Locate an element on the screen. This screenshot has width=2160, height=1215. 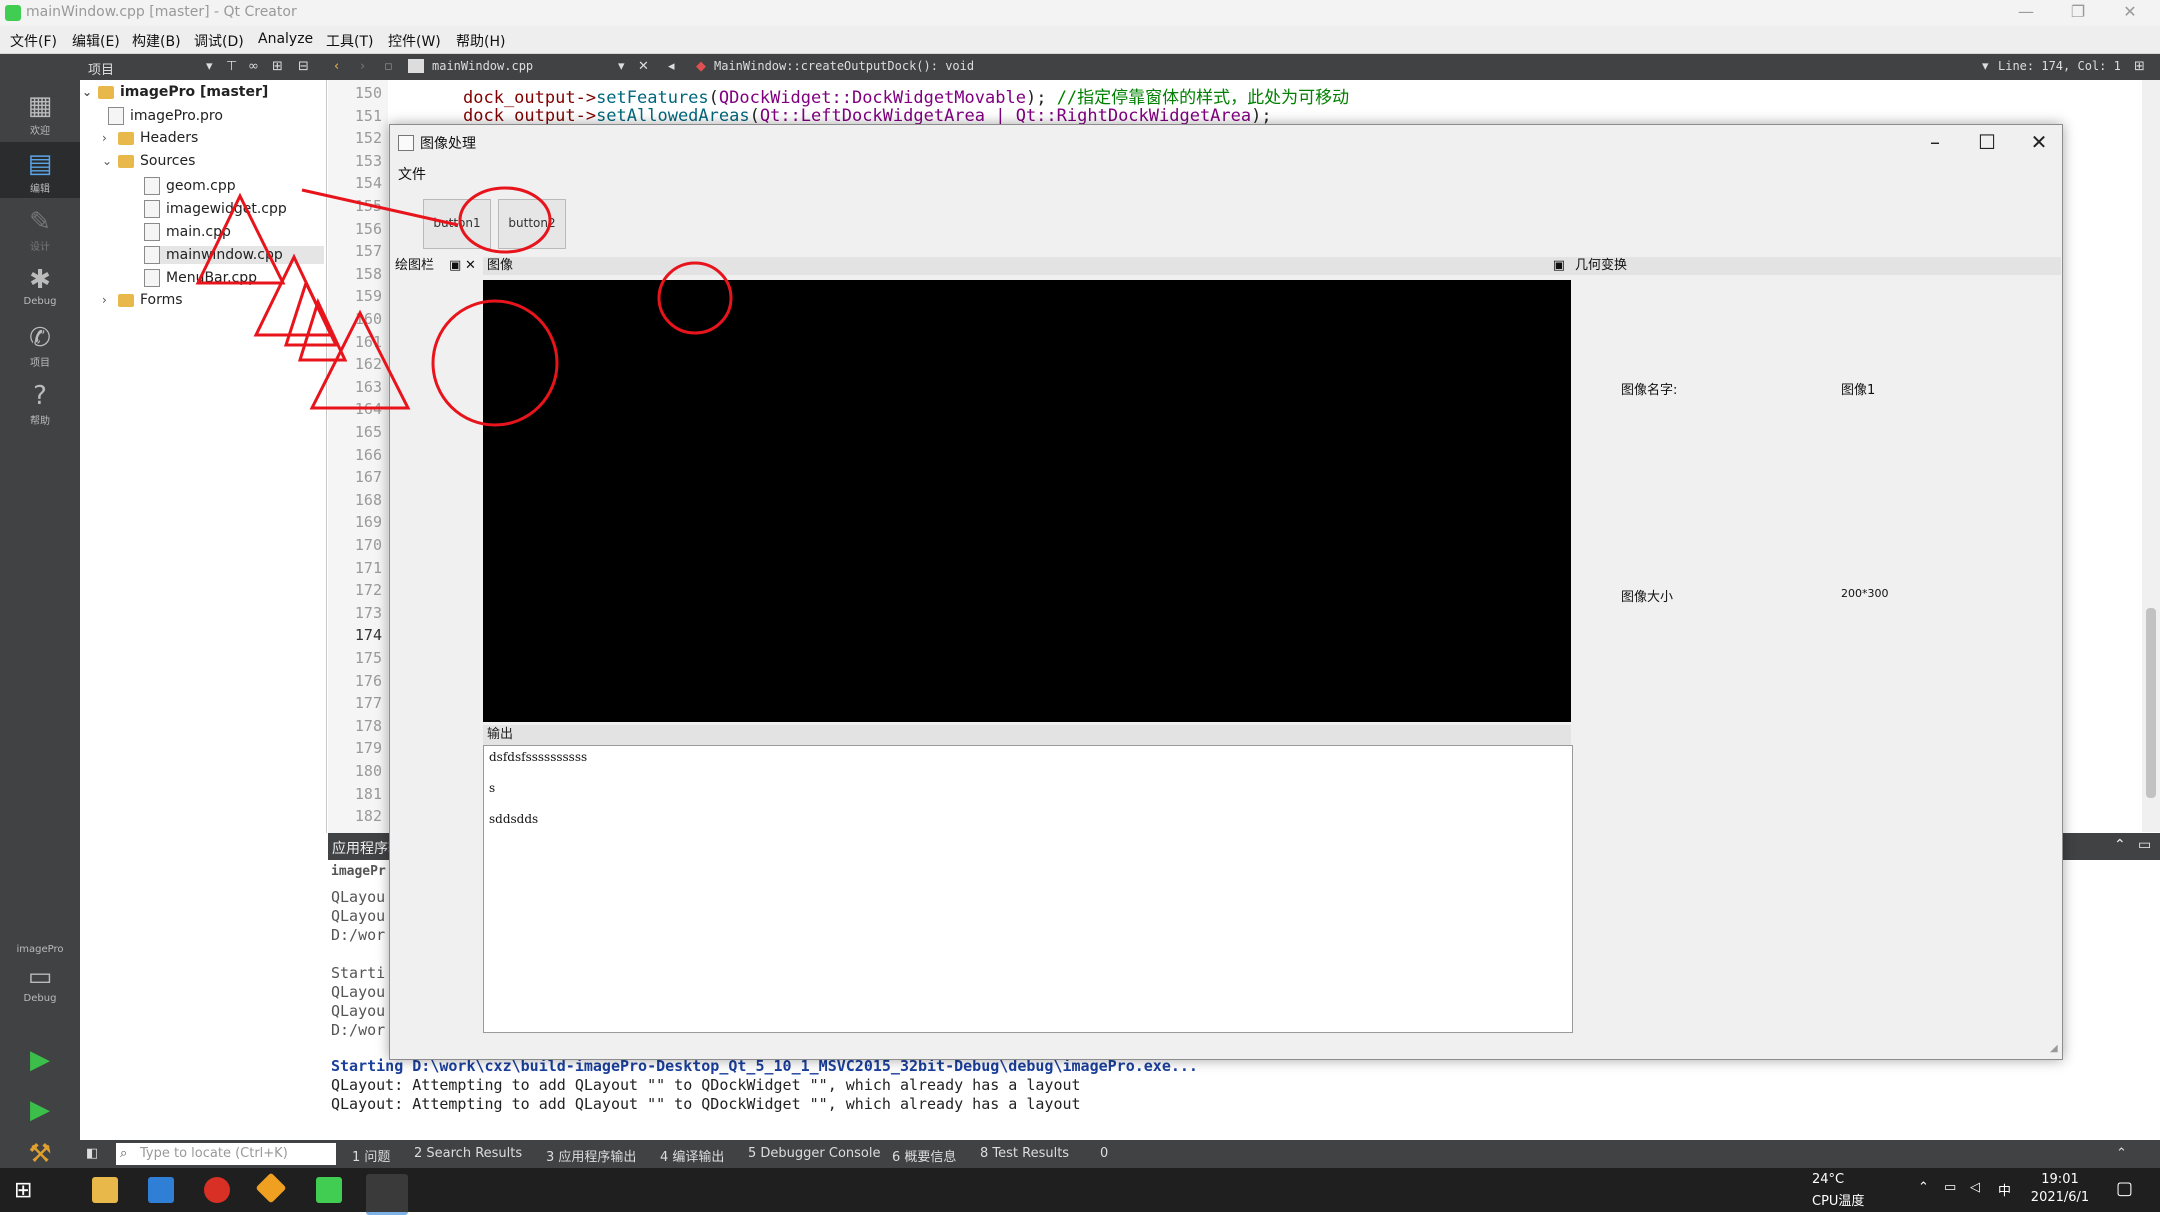
symbol-selector: MainWindow::createOutputDock(): void is located at coordinates (844, 66).